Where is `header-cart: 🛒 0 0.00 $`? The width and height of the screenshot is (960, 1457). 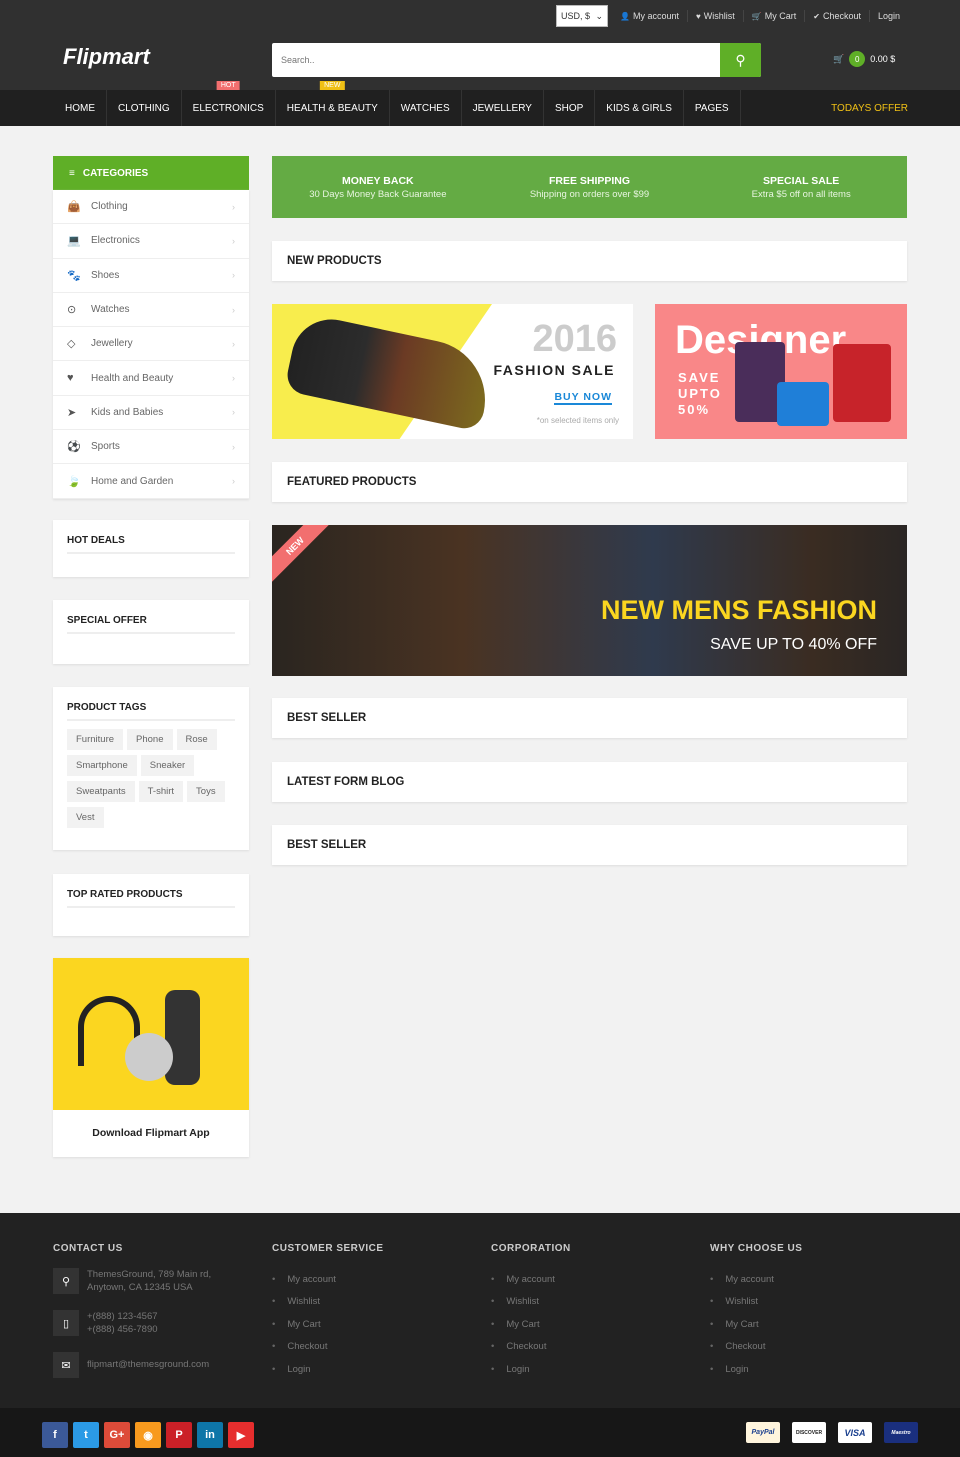 header-cart: 🛒 0 0.00 $ is located at coordinates (864, 59).